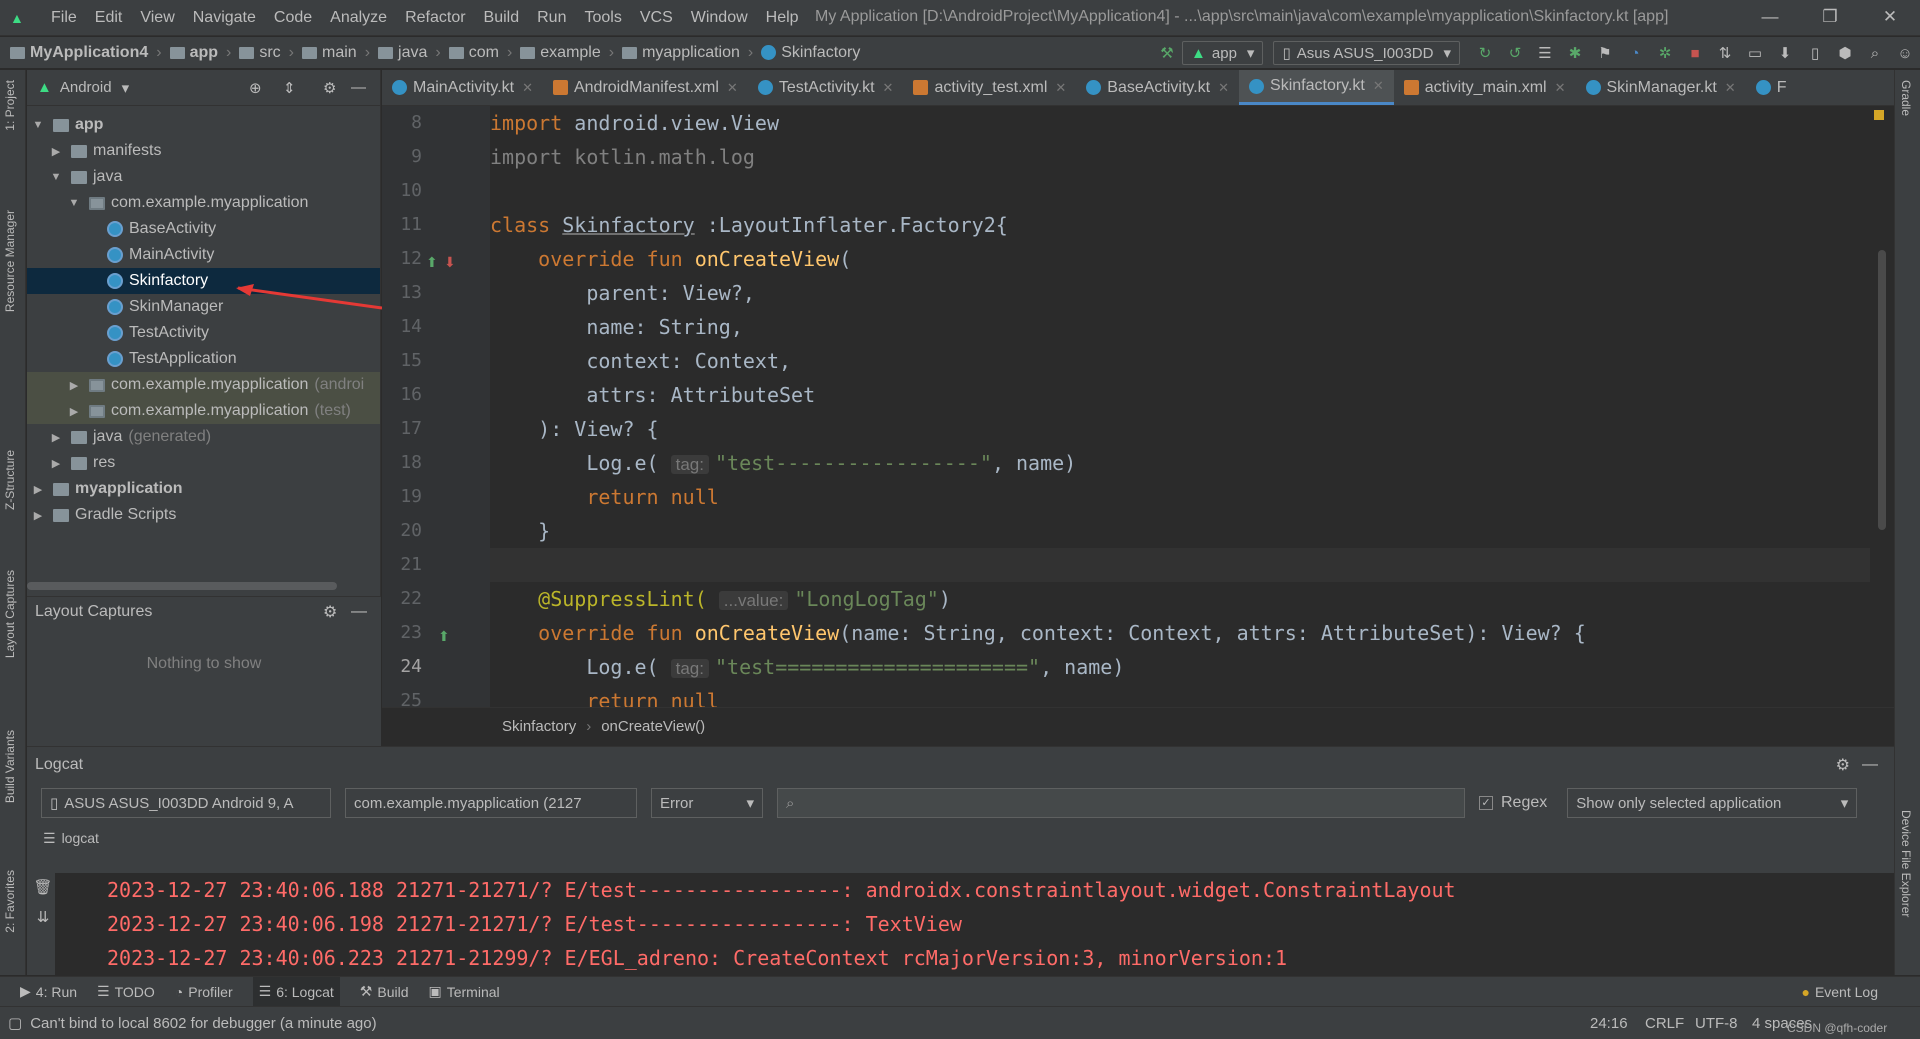  Describe the element at coordinates (182, 586) in the screenshot. I see `horizontal-scrollbar` at that location.